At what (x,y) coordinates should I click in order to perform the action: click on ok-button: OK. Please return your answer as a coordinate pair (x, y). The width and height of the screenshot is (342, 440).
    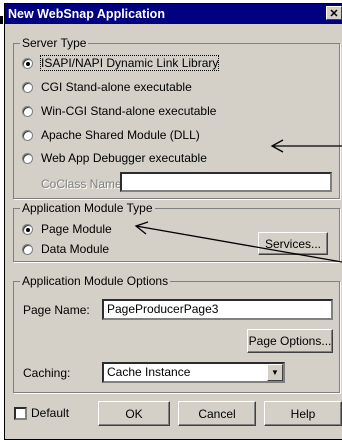
    Looking at the image, I should click on (134, 413).